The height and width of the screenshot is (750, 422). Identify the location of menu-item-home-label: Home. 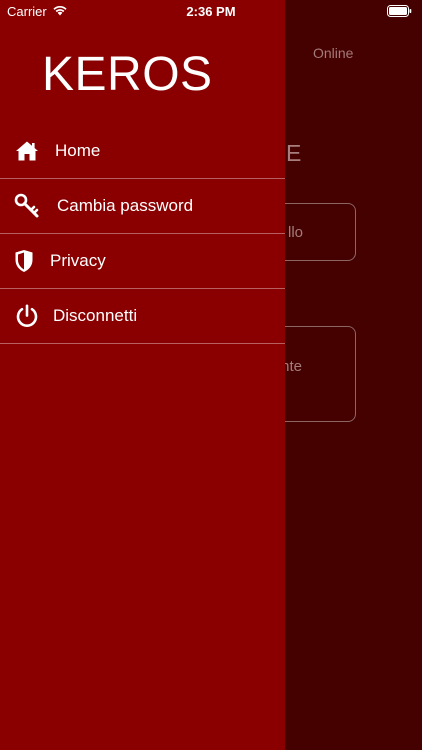
(78, 150).